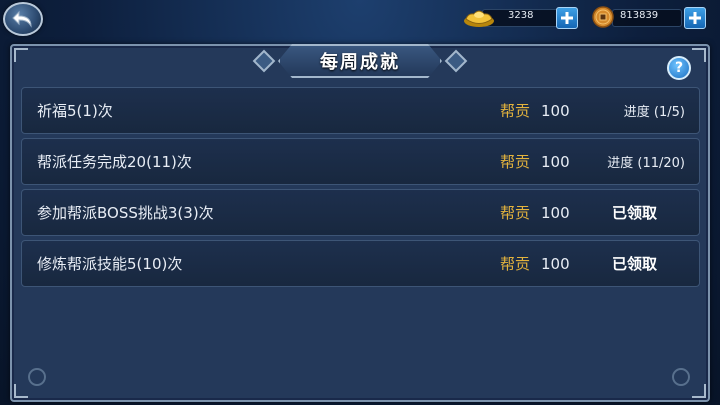  What do you see at coordinates (679, 68) in the screenshot?
I see `help-button: ?` at bounding box center [679, 68].